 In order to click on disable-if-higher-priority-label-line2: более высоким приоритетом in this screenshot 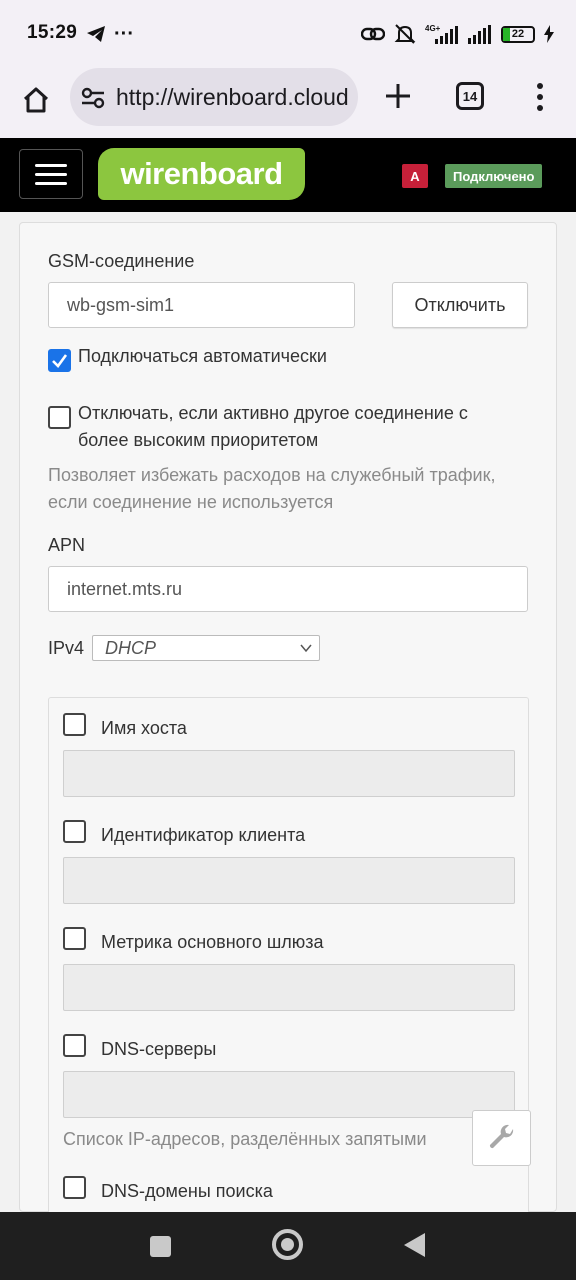, I will do `click(198, 440)`.